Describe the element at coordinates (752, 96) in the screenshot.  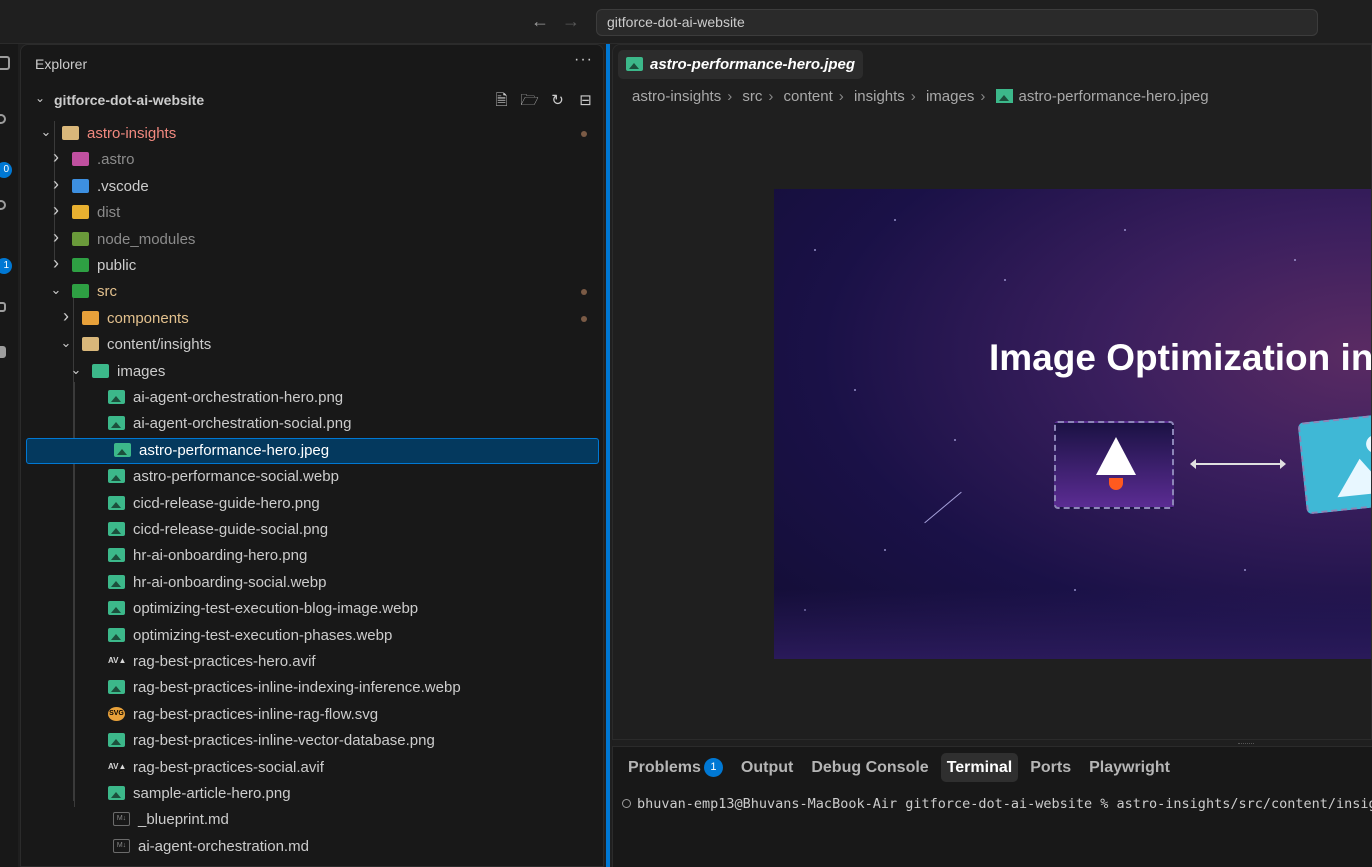
I see `breadcrumb-item: src` at that location.